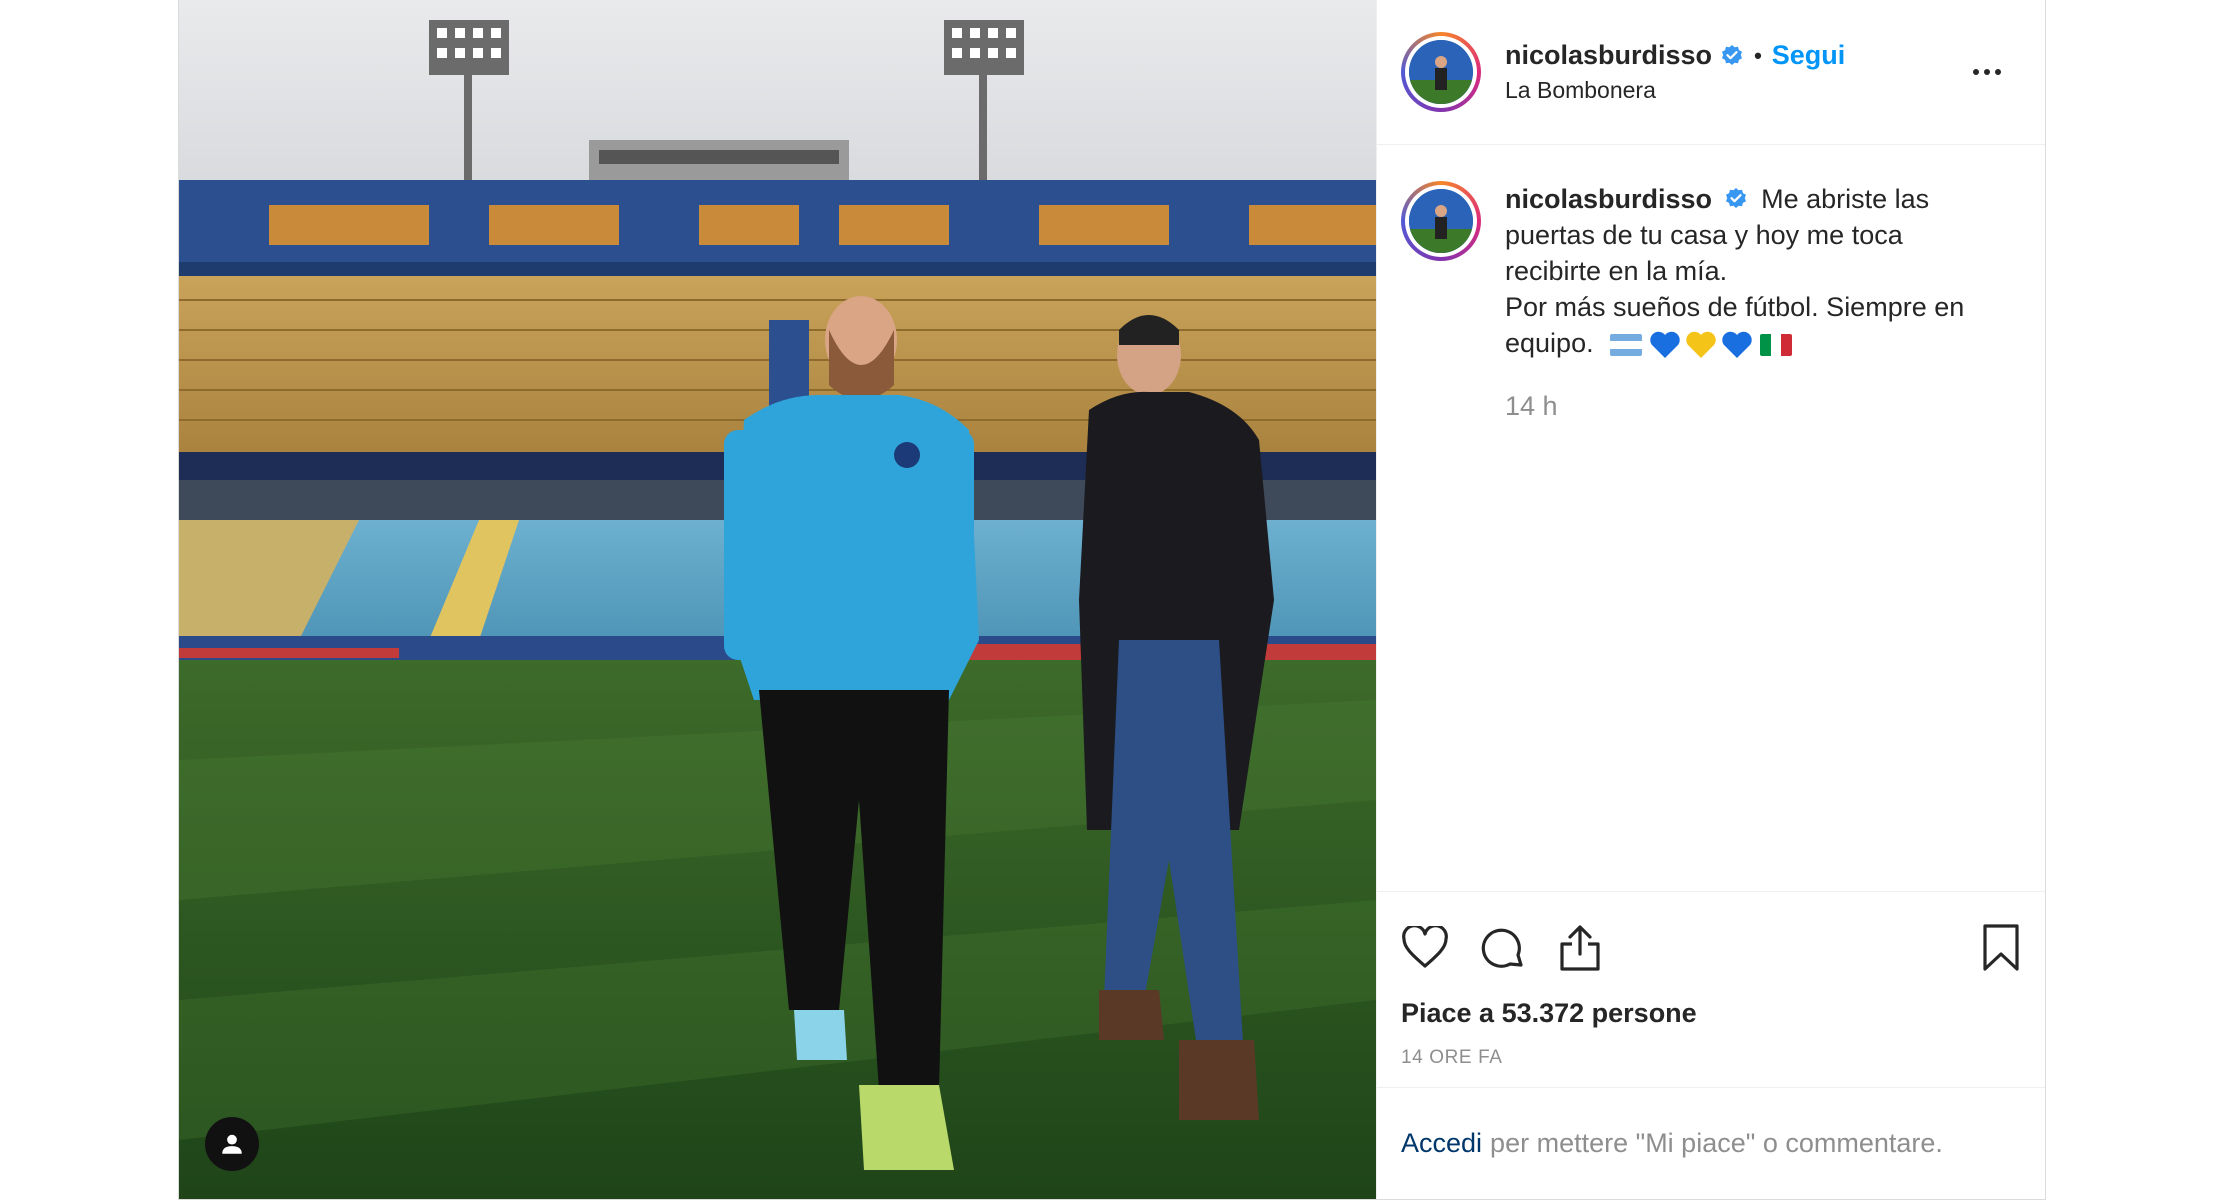  I want to click on user-icon, so click(232, 1144).